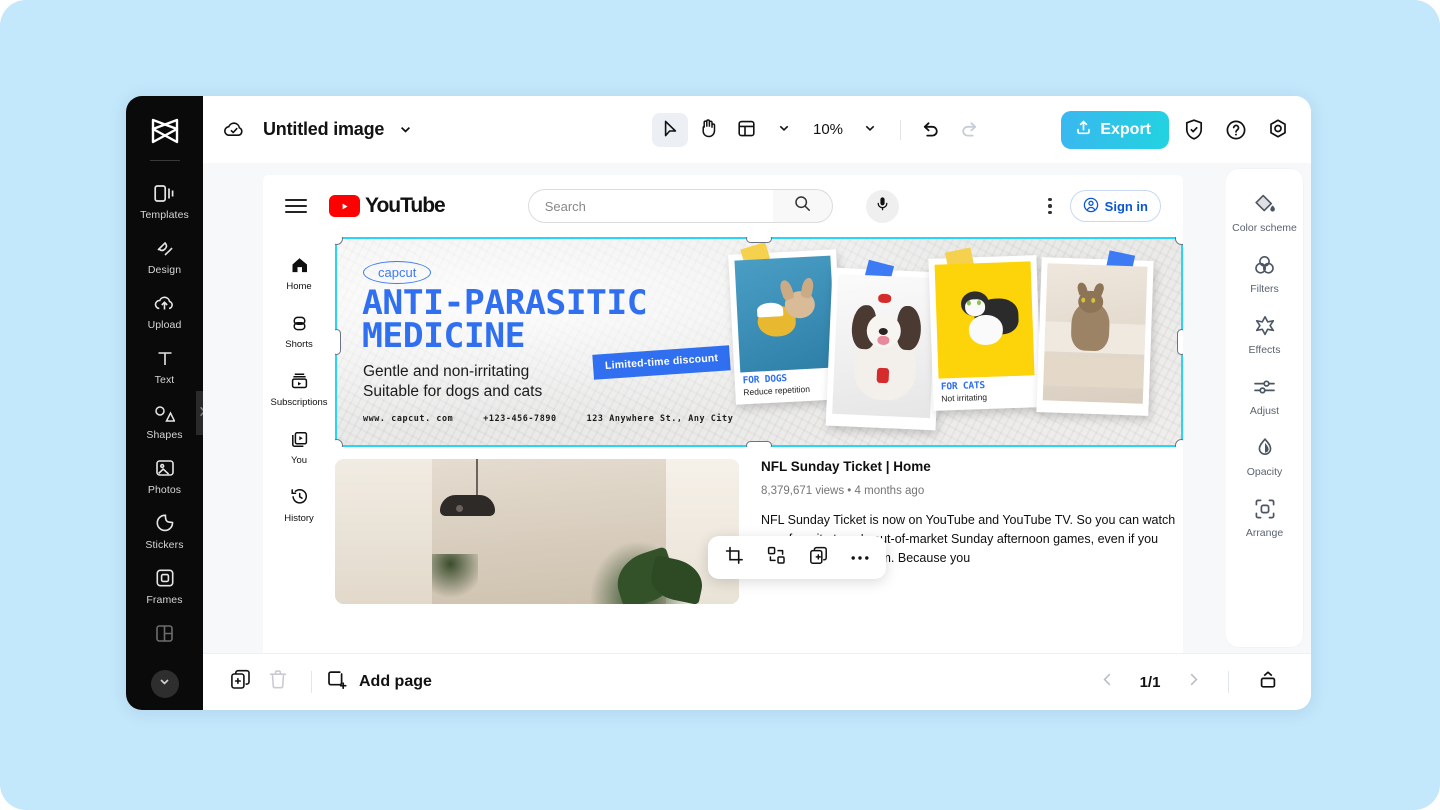 The image size is (1440, 810). Describe the element at coordinates (379, 682) in the screenshot. I see `add-page-button: Add page` at that location.